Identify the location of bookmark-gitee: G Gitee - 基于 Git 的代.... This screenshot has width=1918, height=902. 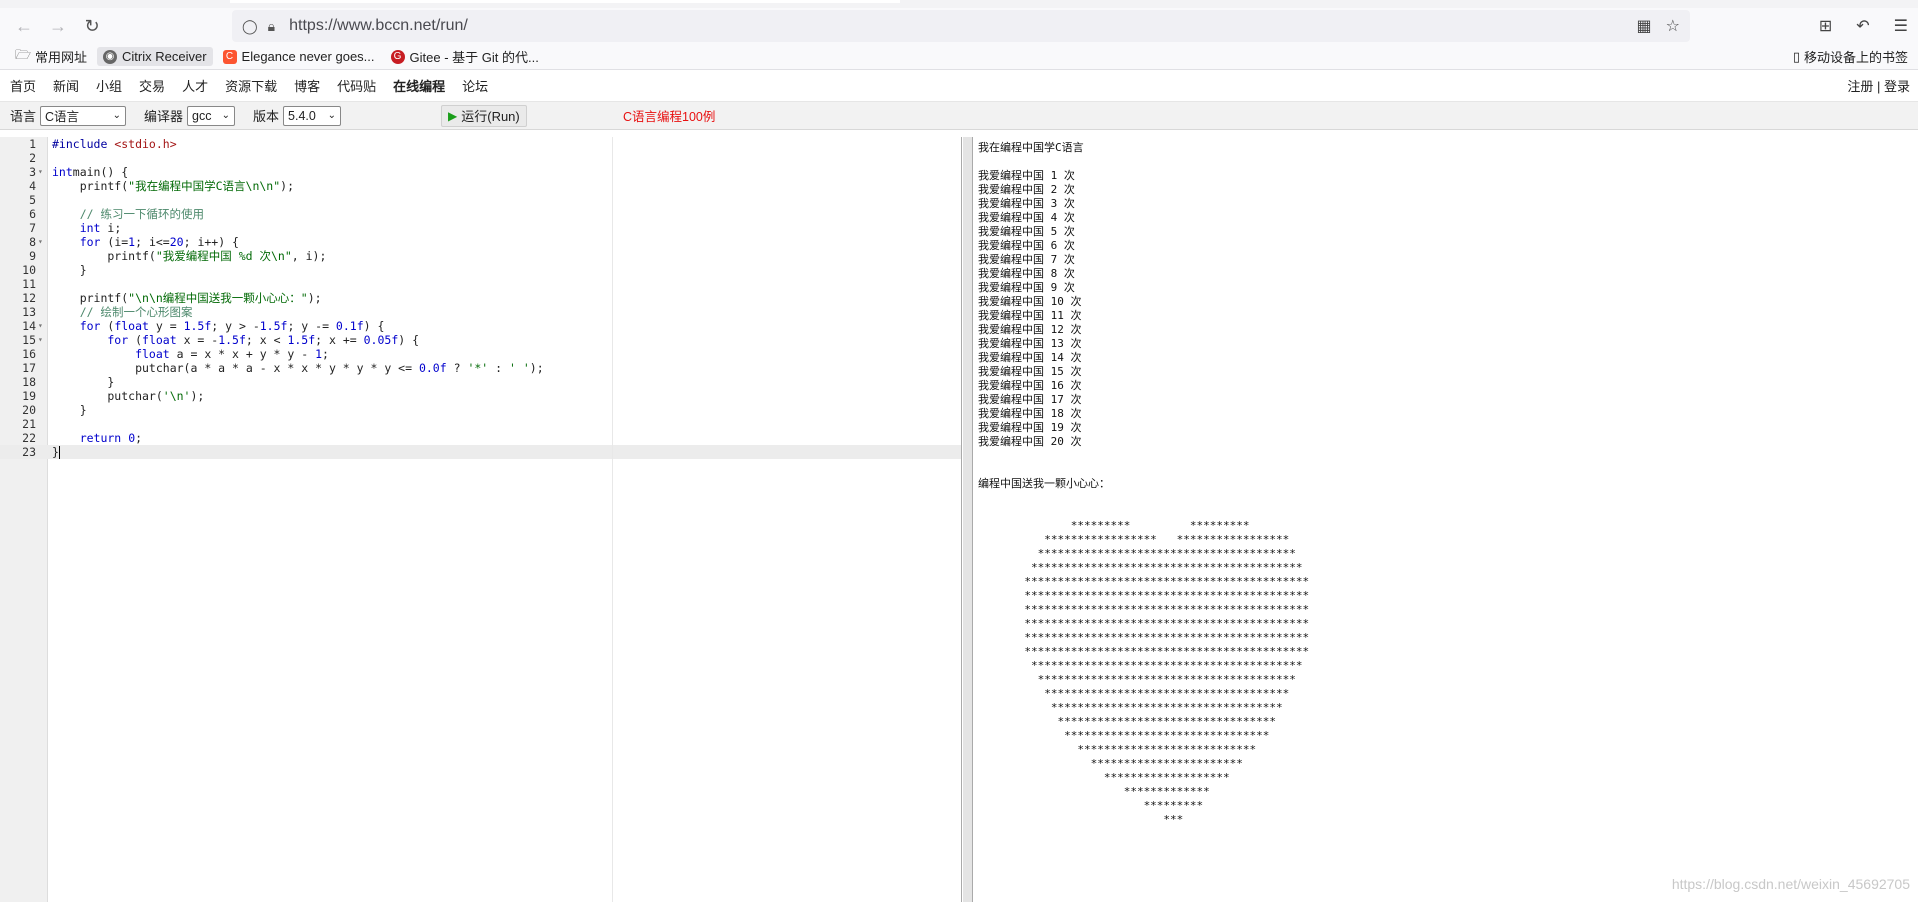
(465, 56).